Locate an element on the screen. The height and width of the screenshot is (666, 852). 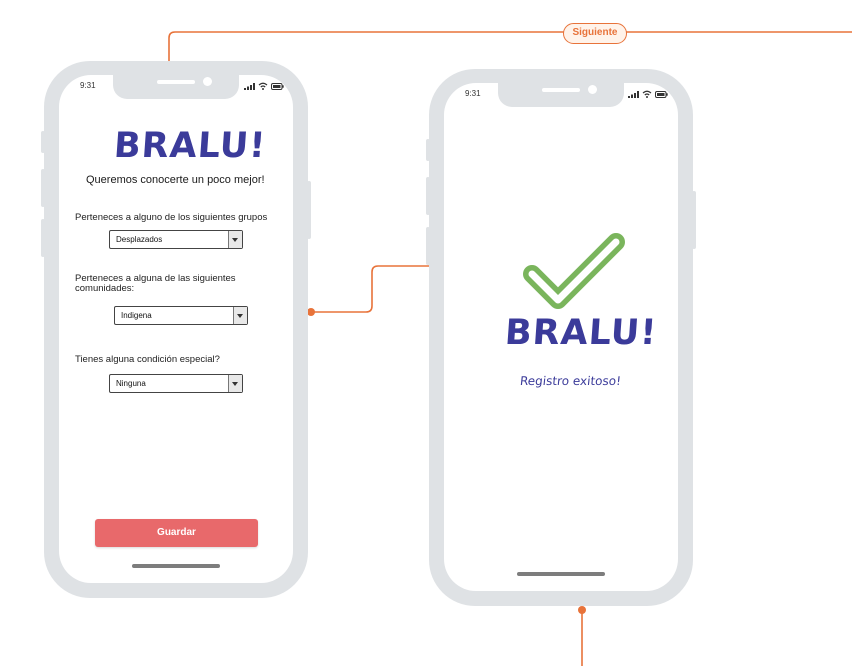
checkmark-icon is located at coordinates (574, 271).